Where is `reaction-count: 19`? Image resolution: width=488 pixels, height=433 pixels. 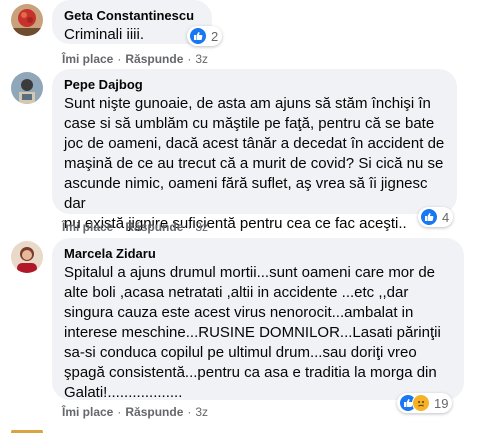
reaction-count: 19 is located at coordinates (441, 403).